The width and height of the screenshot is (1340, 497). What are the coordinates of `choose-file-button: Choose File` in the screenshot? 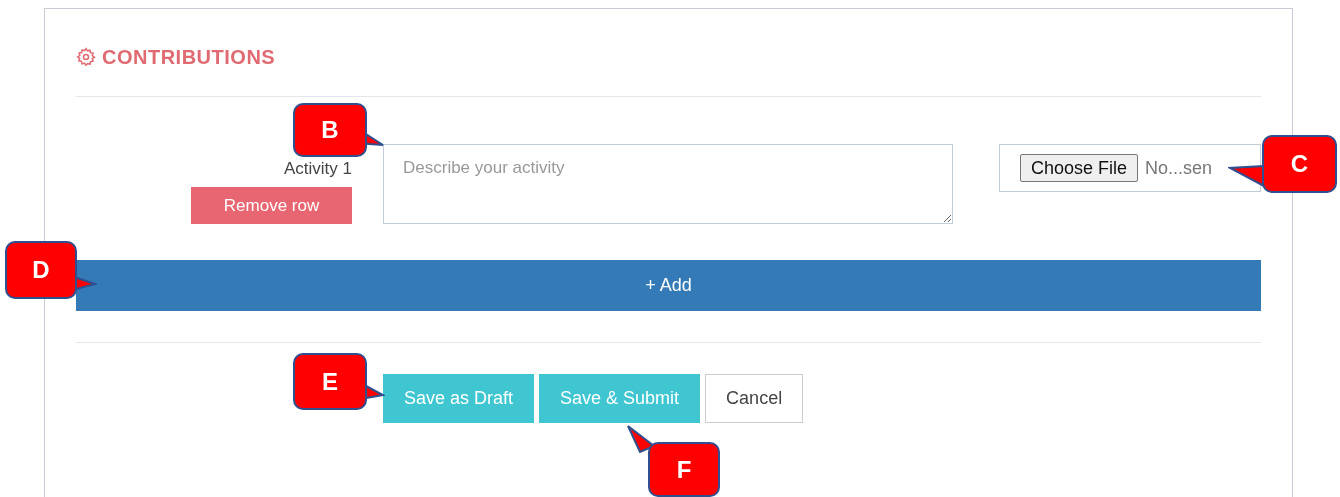 It's located at (1079, 168).